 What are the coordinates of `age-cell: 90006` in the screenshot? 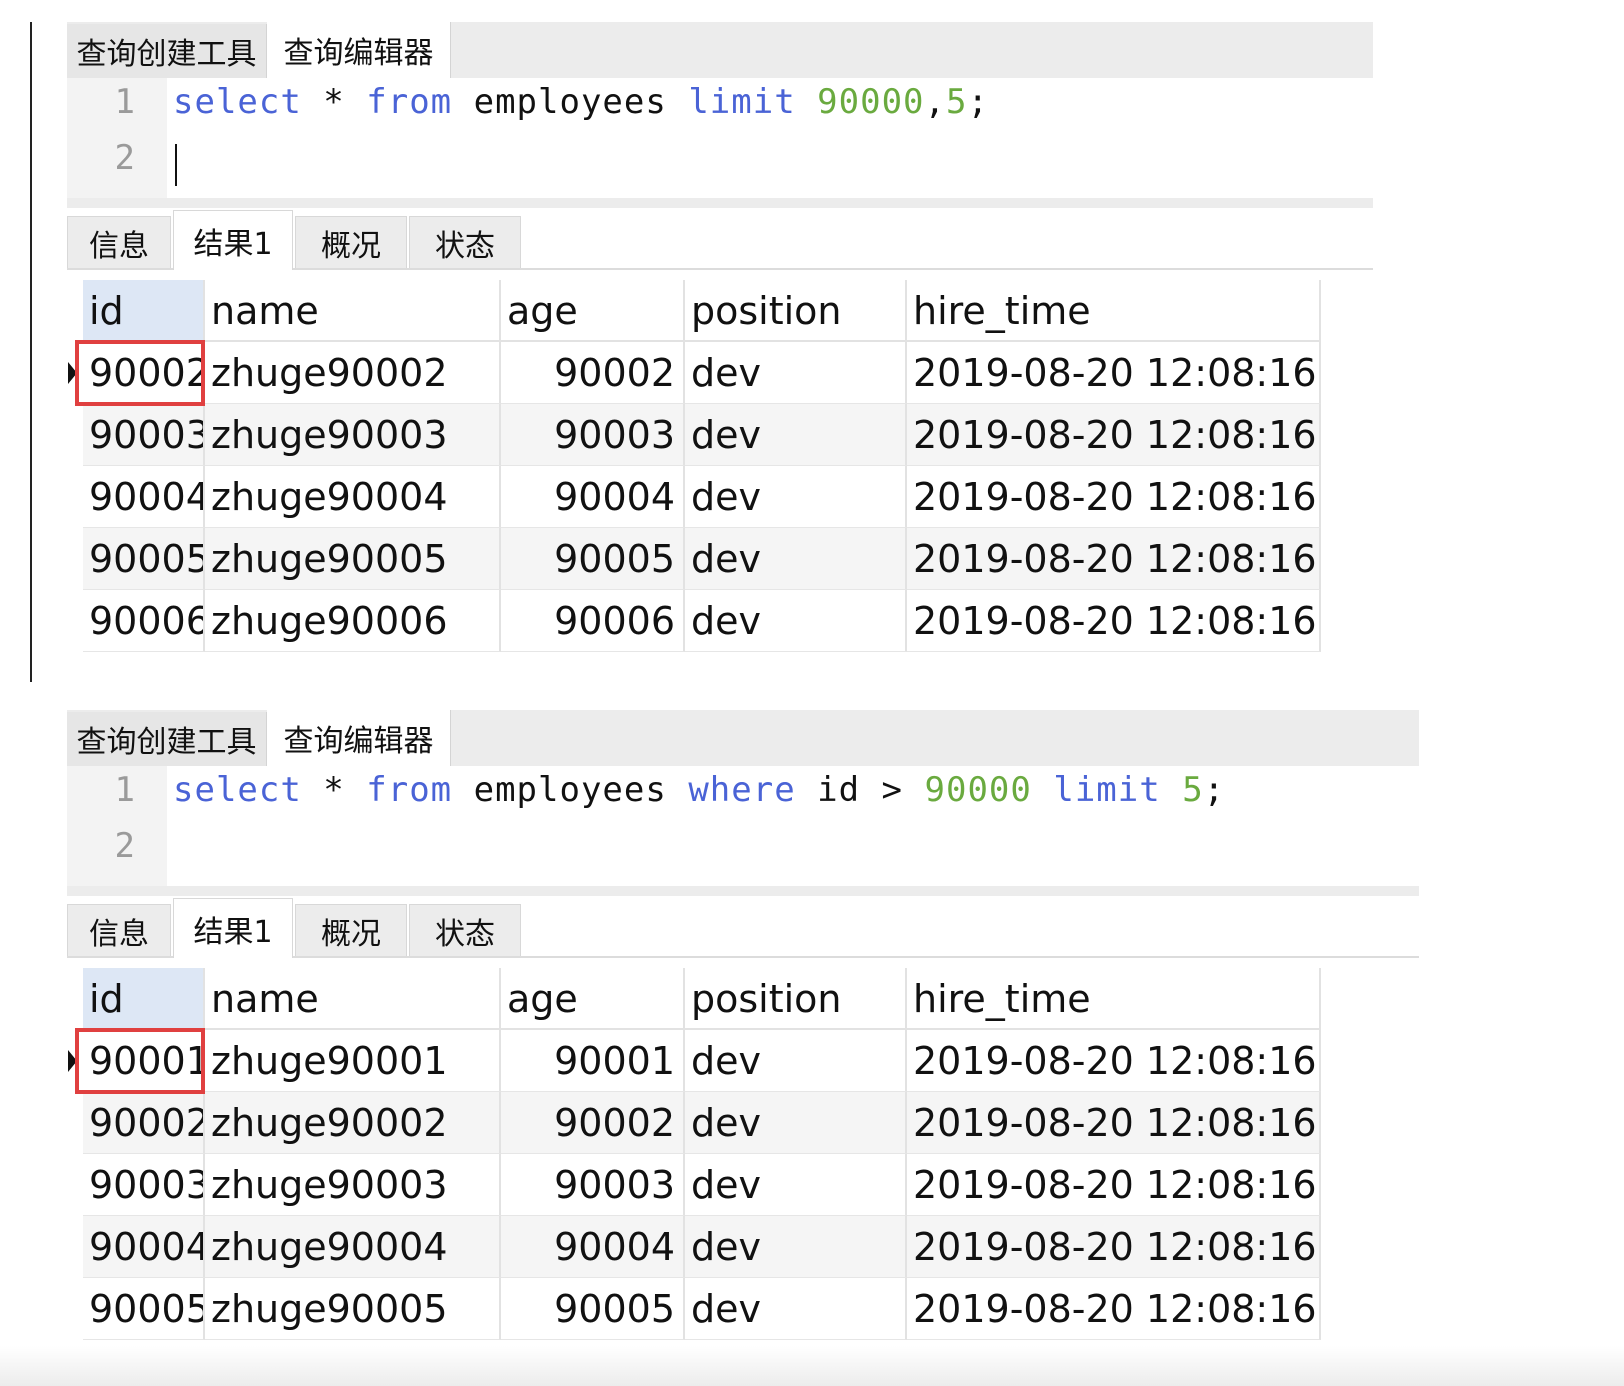 It's located at (593, 621).